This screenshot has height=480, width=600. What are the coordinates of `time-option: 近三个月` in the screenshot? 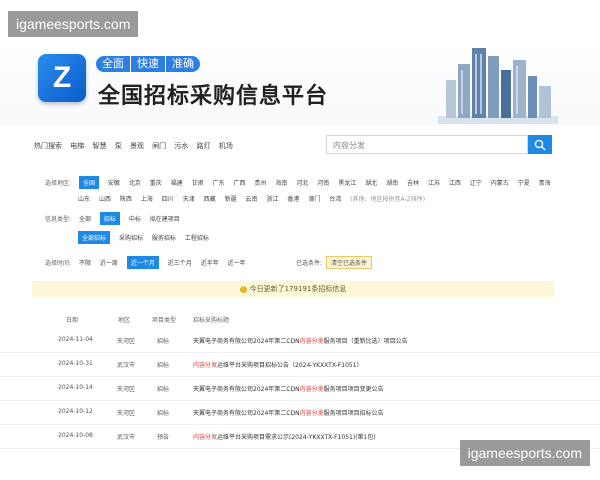 It's located at (180, 262).